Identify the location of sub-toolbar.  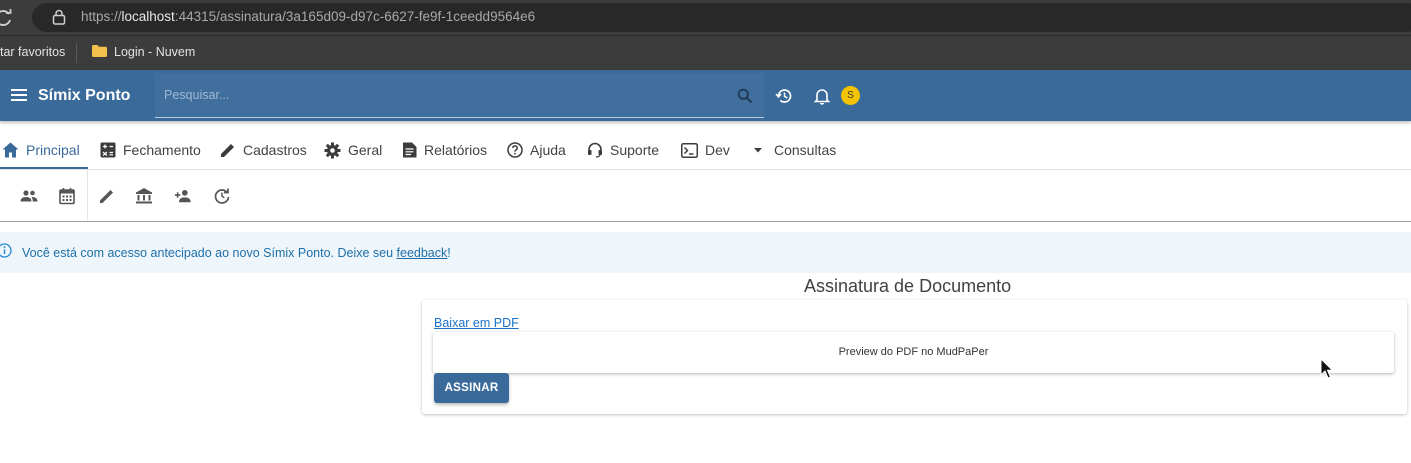
(705, 196).